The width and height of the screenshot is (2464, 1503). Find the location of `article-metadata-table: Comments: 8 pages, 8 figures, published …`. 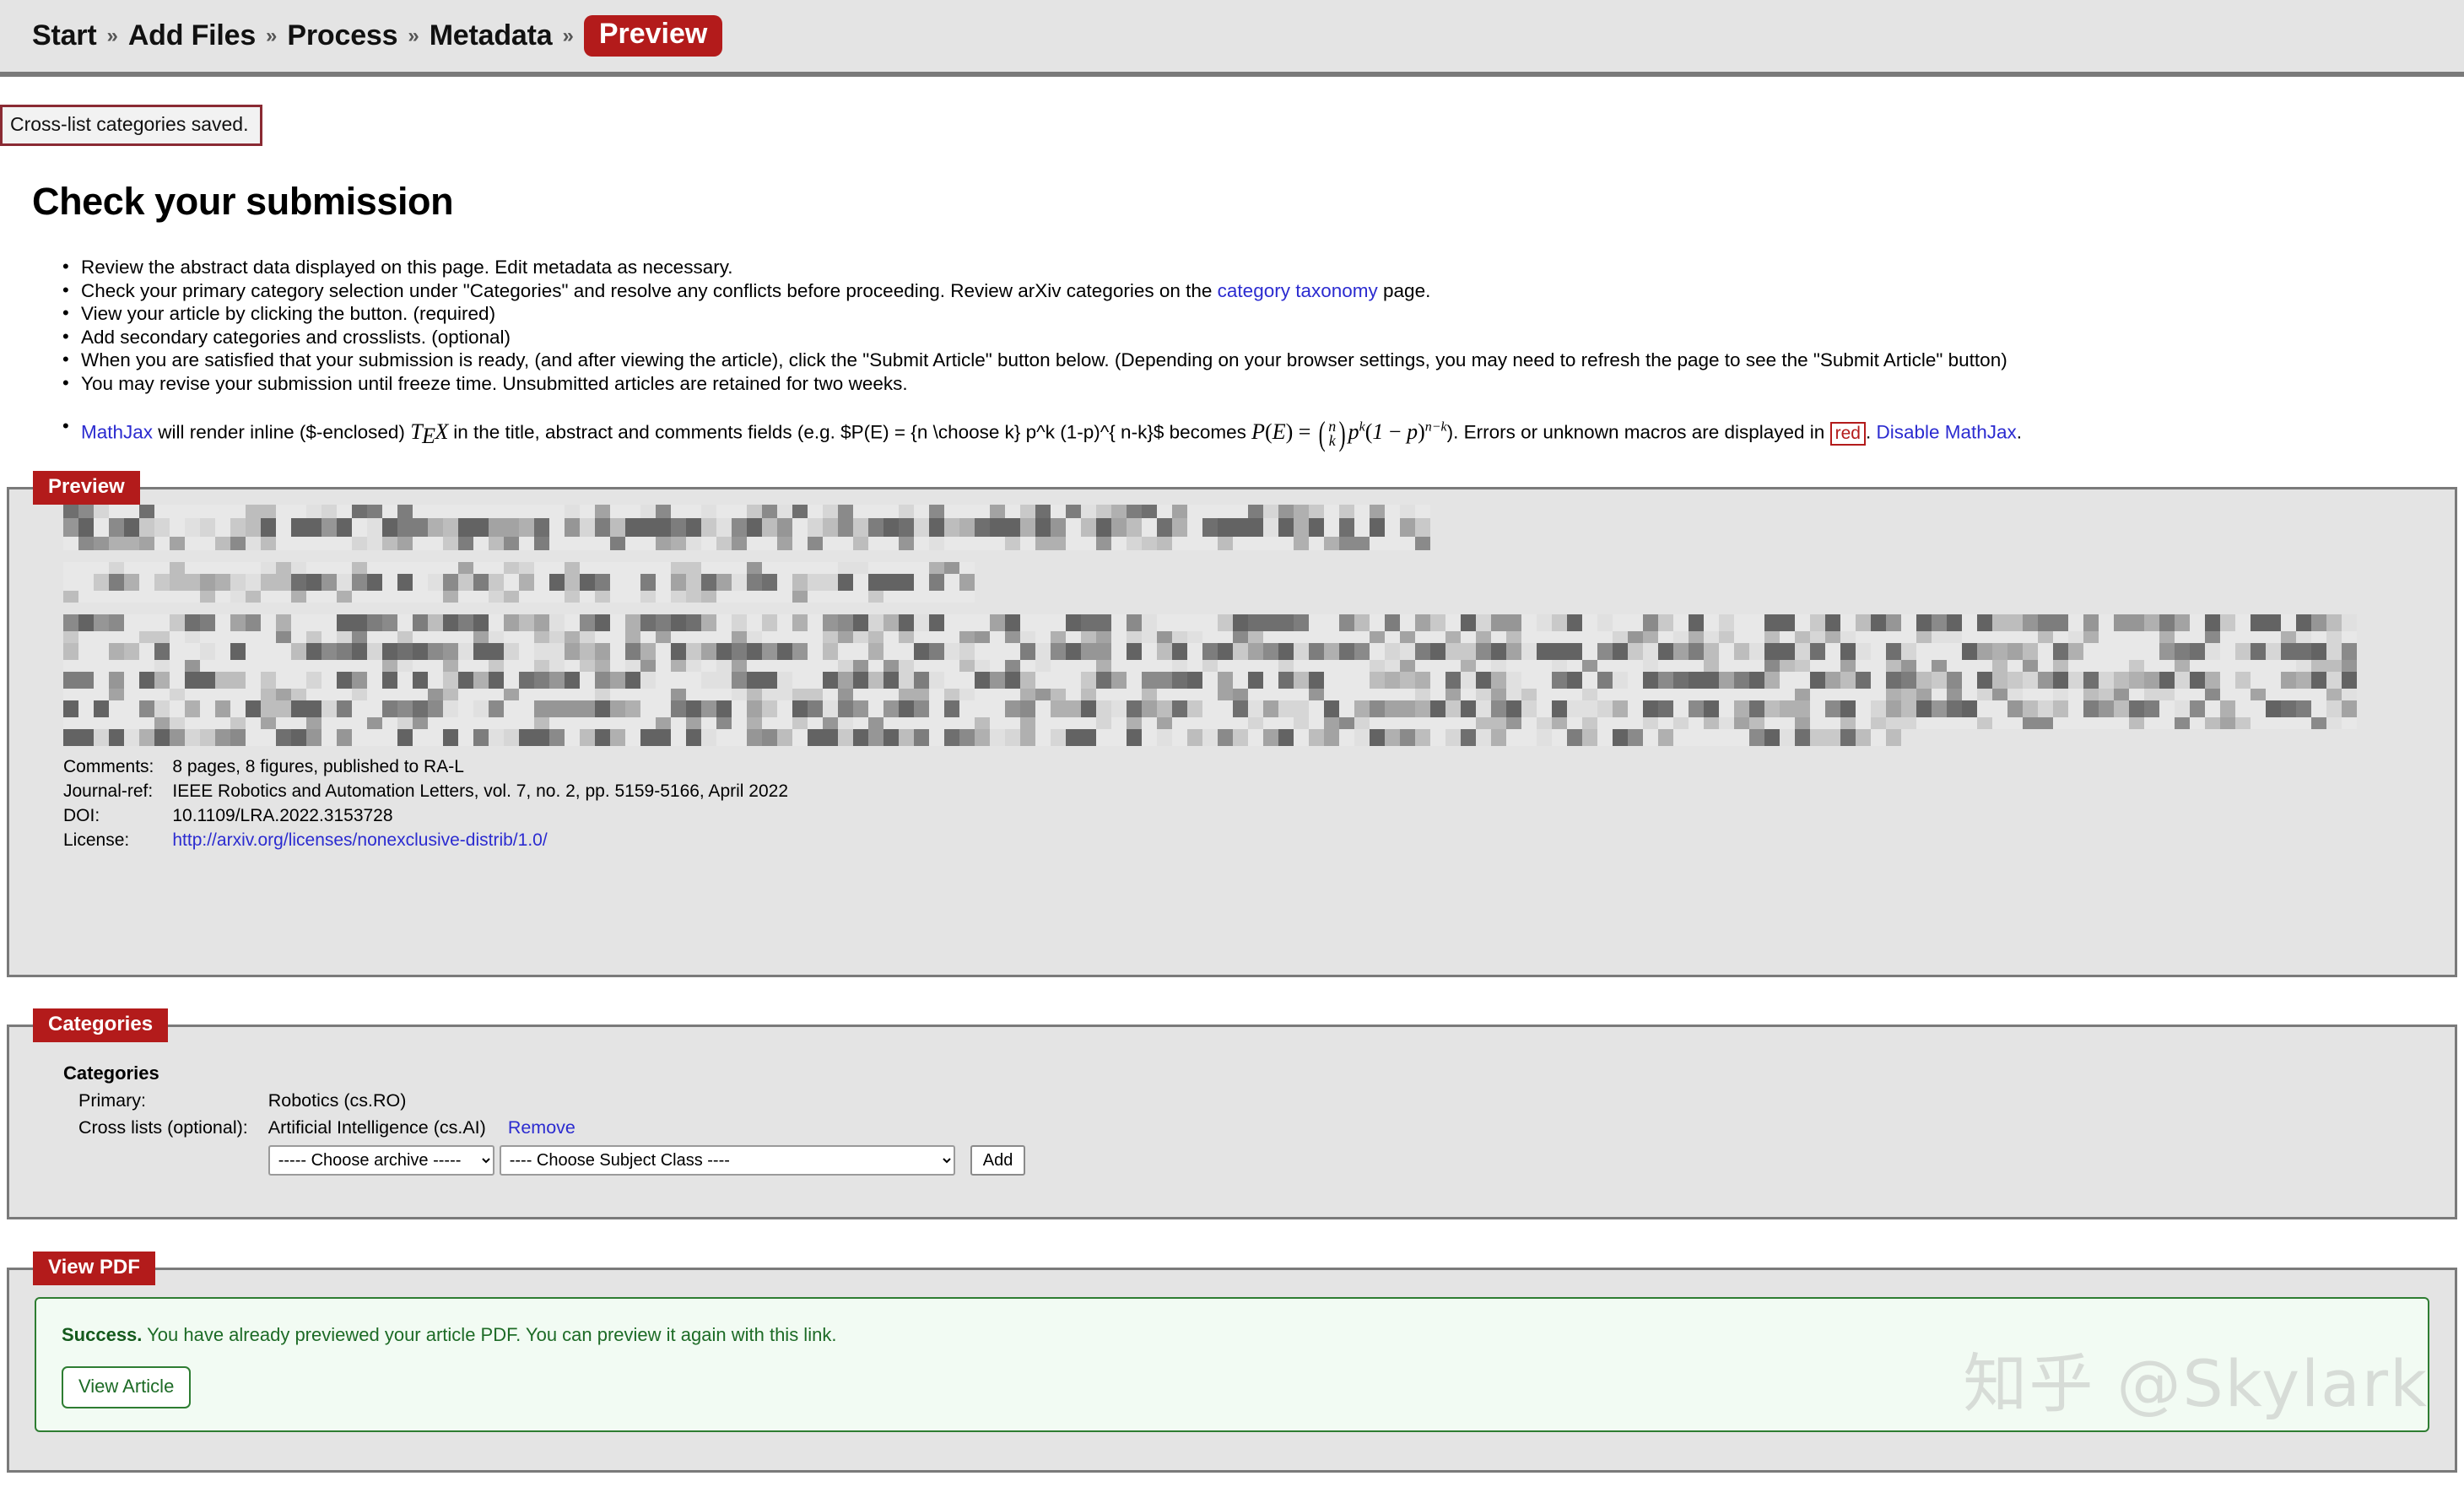

article-metadata-table: Comments: 8 pages, 8 figures, published … is located at coordinates (425, 807).